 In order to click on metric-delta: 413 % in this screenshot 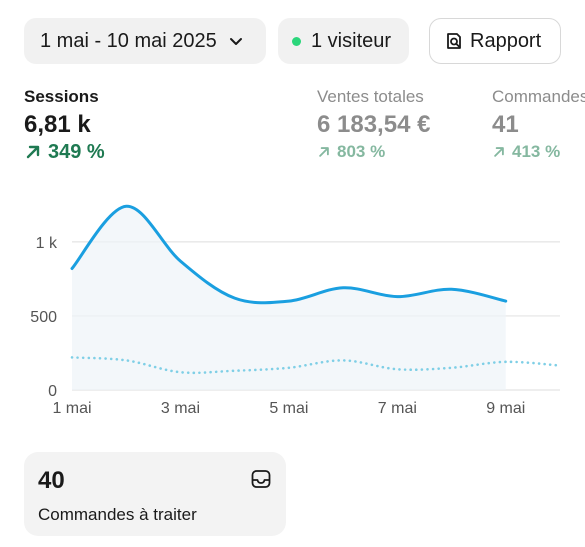, I will do `click(538, 152)`.